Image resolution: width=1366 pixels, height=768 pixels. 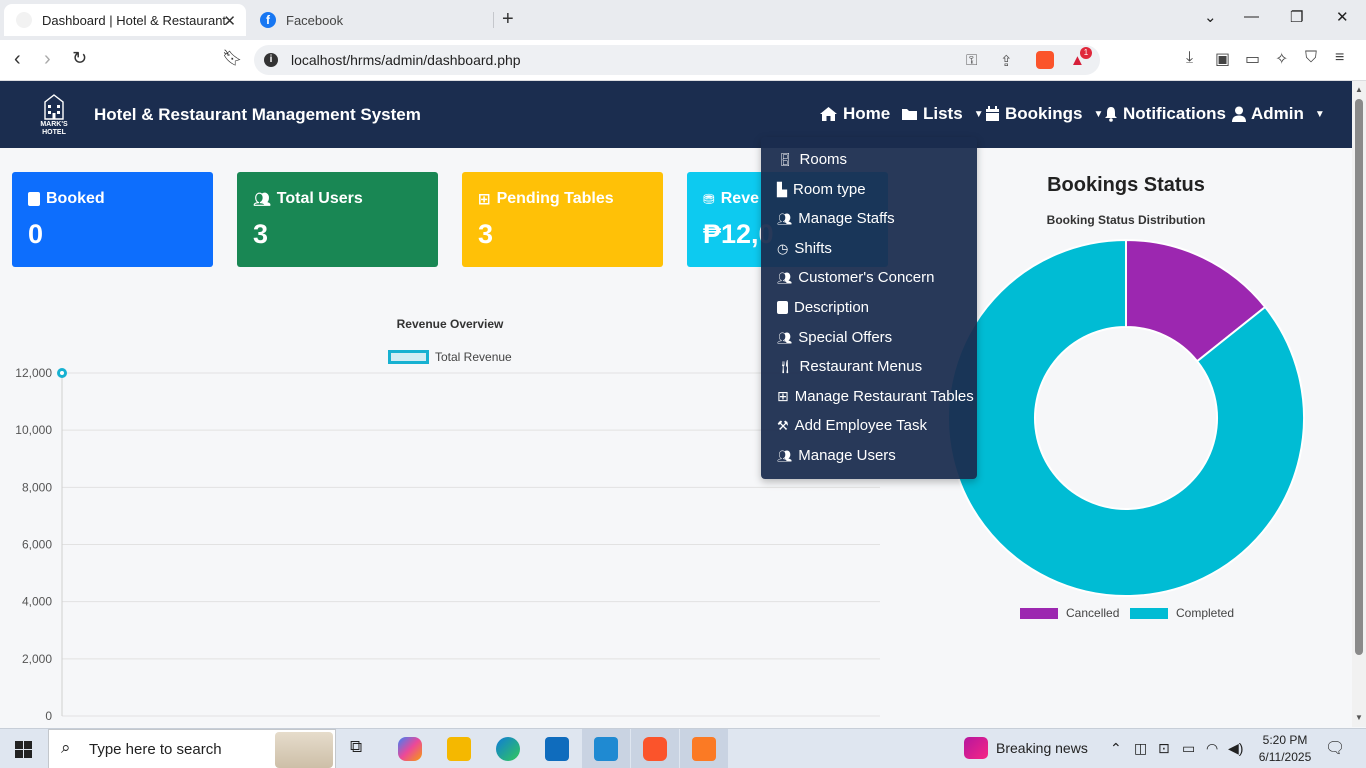 I want to click on taskbar-search: ⌕ Type here to search, so click(x=192, y=748).